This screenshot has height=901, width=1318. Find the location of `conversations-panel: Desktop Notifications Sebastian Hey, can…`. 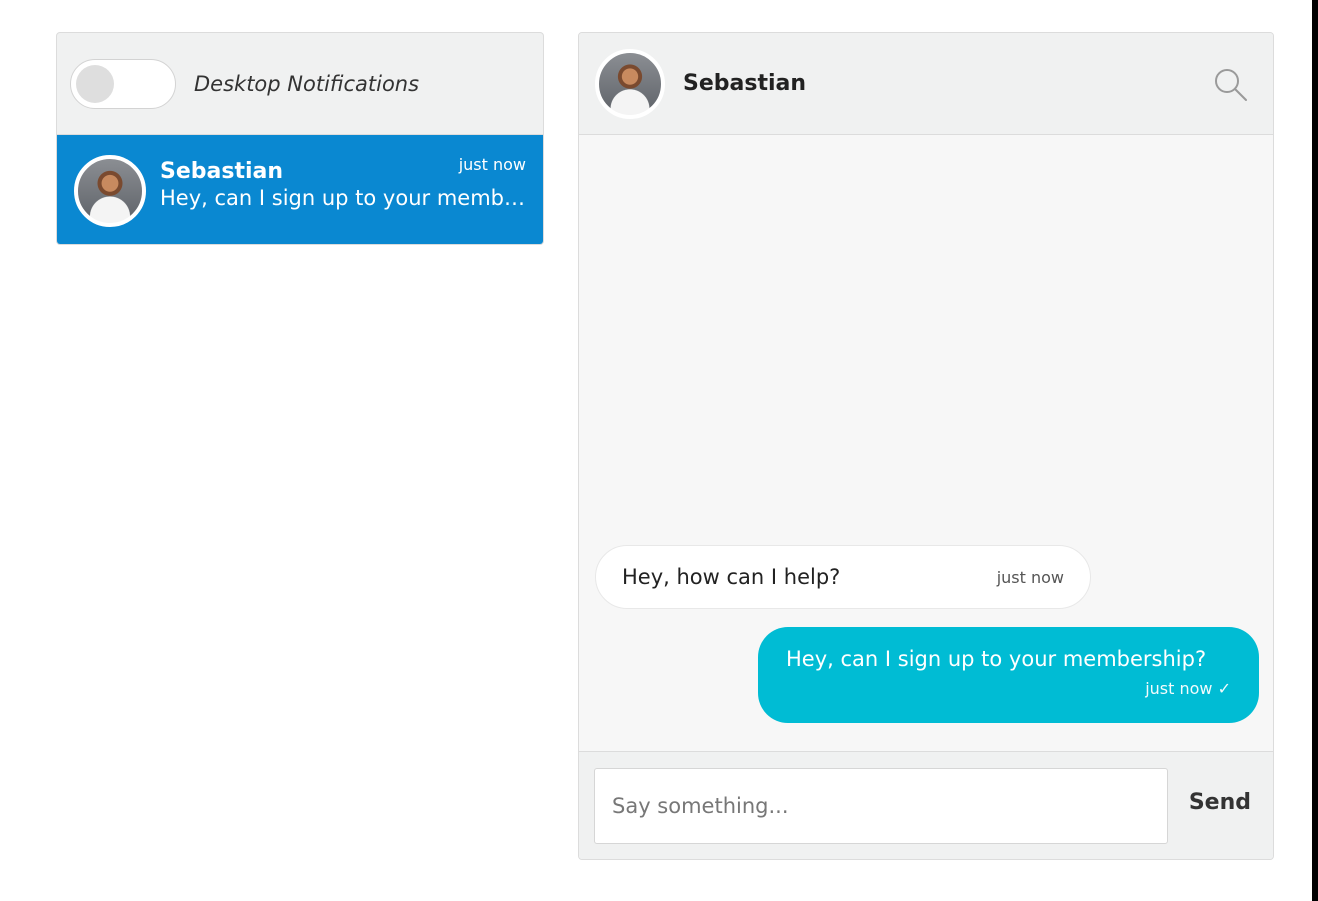

conversations-panel: Desktop Notifications Sebastian Hey, can… is located at coordinates (300, 138).